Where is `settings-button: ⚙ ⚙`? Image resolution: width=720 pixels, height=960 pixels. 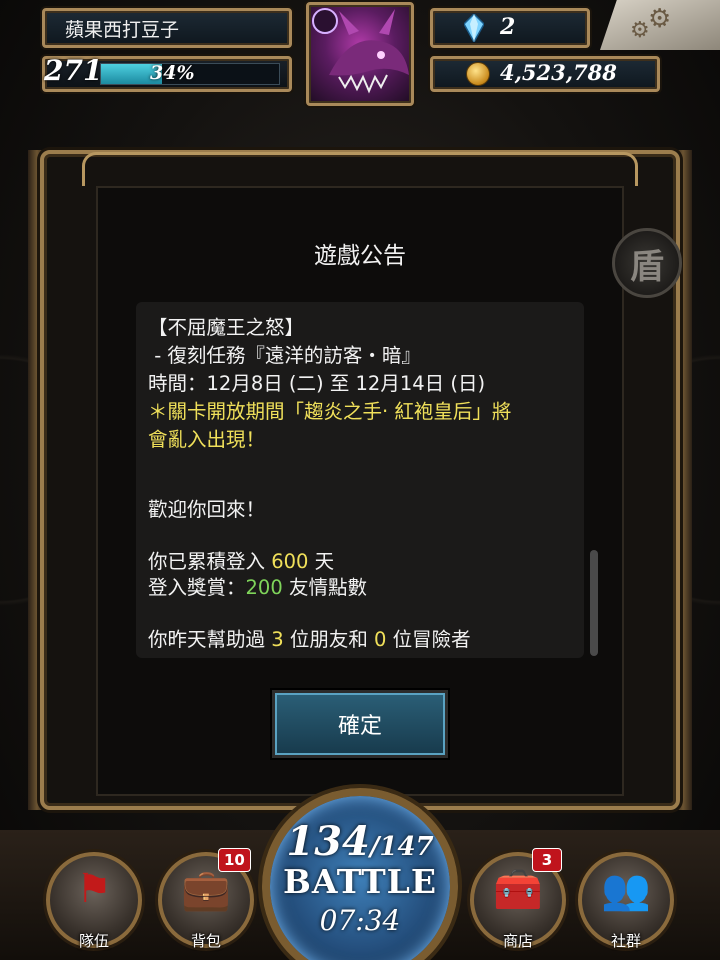 settings-button: ⚙ ⚙ is located at coordinates (660, 25).